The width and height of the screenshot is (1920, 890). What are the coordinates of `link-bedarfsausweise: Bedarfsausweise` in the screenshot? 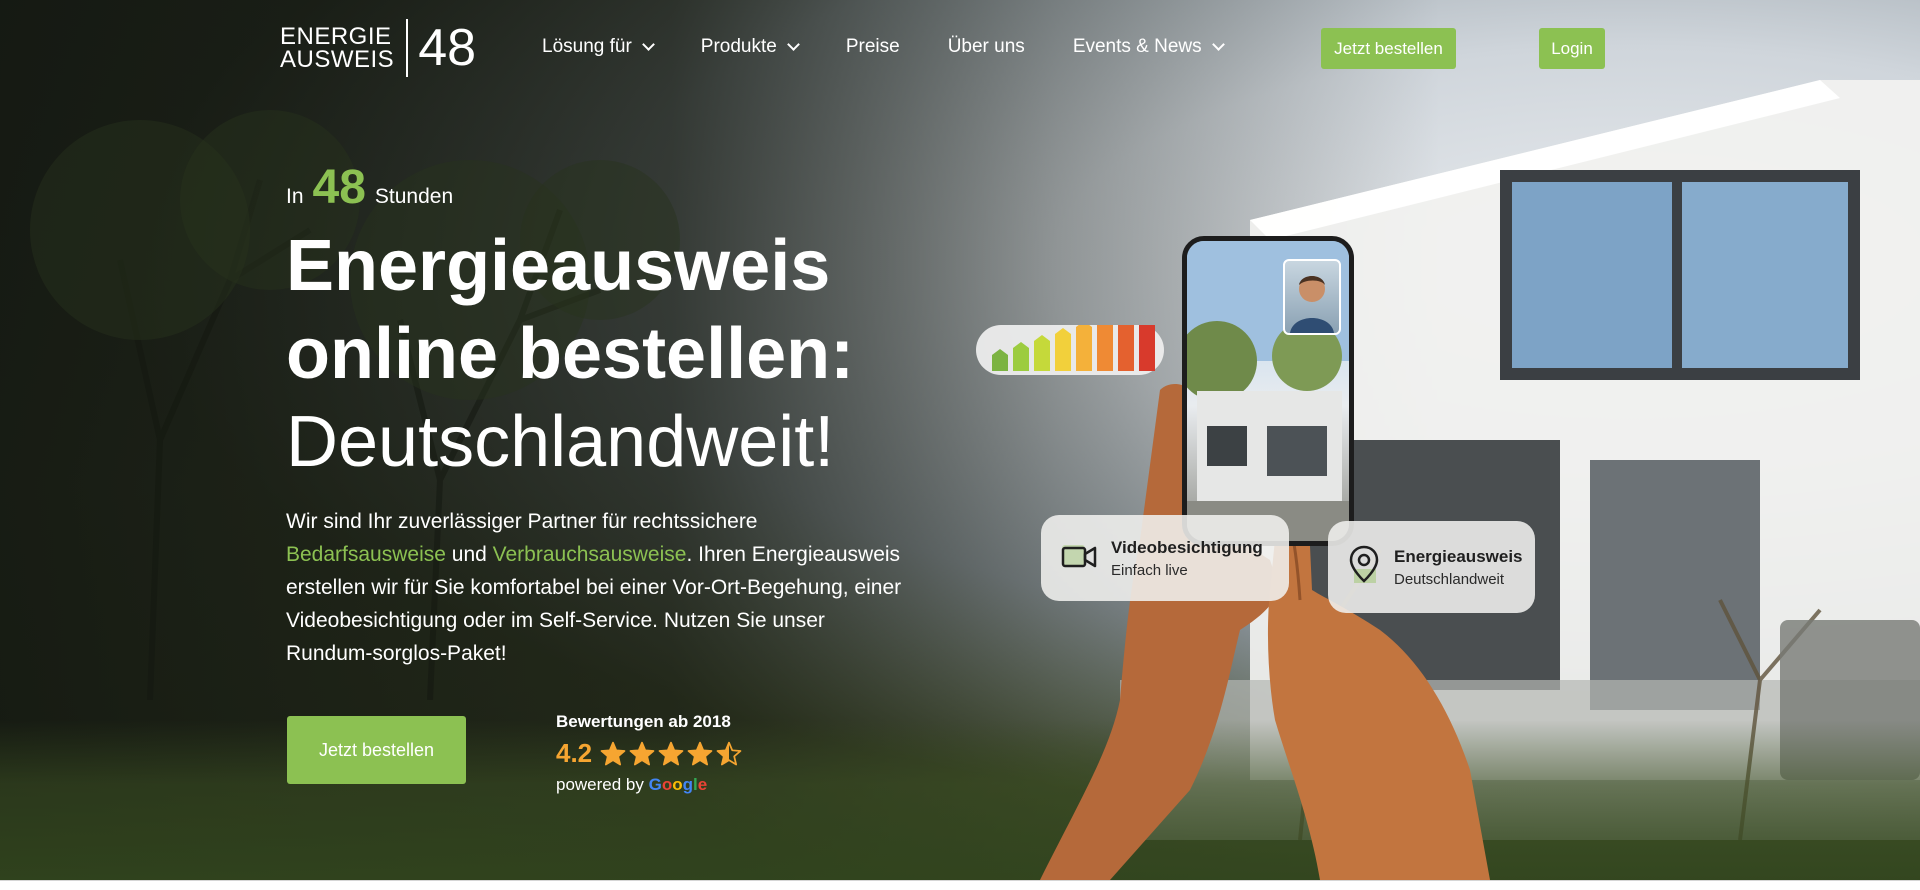 It's located at (366, 554).